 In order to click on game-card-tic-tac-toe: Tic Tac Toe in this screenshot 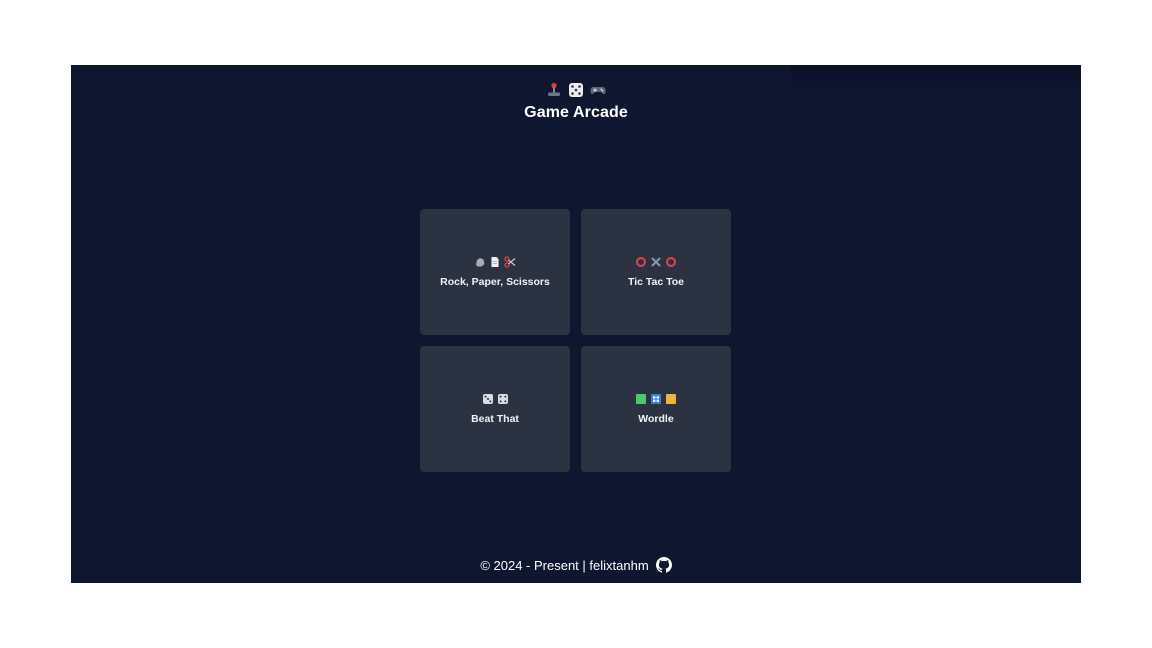, I will do `click(656, 272)`.